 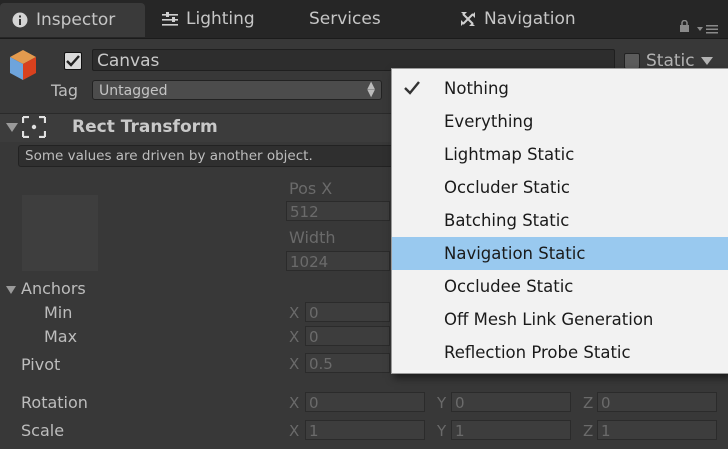 I want to click on component-title: Rect Transform, so click(x=145, y=127).